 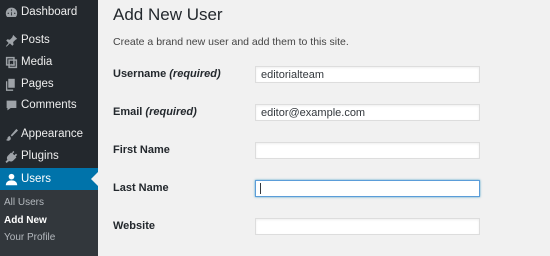 I want to click on comment-icon, so click(x=11, y=105).